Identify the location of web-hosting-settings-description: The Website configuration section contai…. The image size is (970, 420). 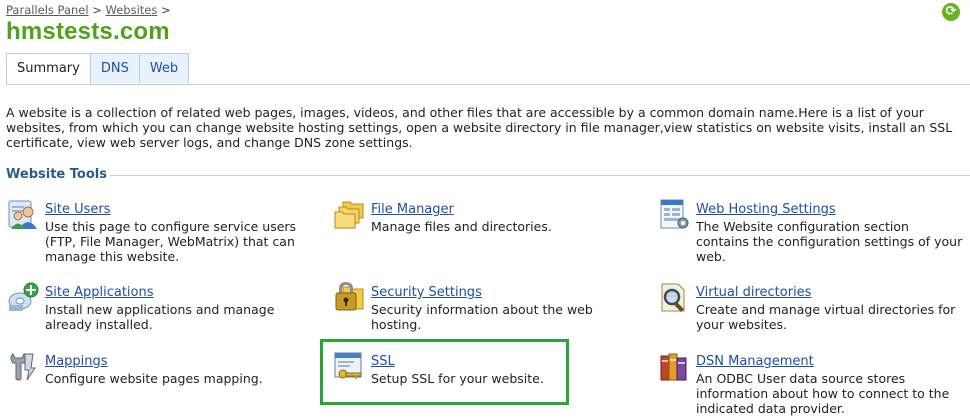
(829, 241).